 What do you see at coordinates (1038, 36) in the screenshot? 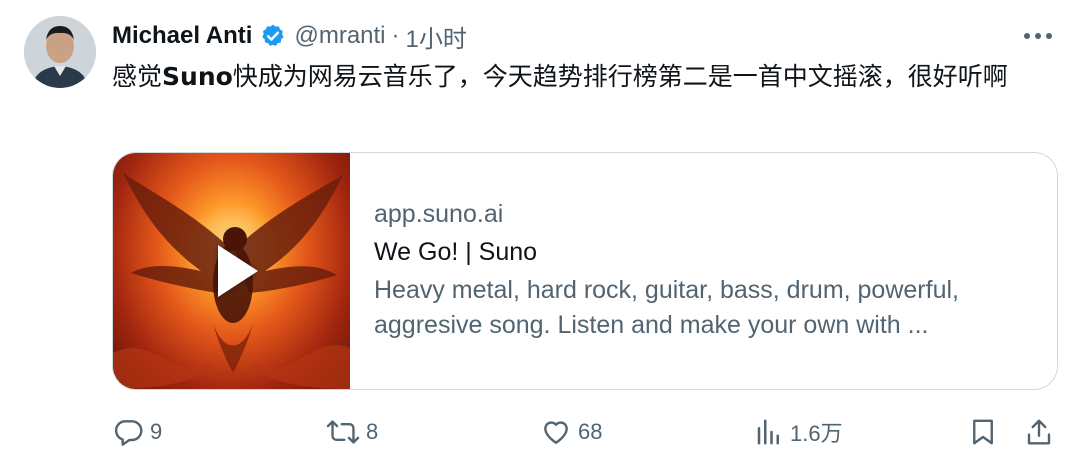
I see `more-options-icon` at bounding box center [1038, 36].